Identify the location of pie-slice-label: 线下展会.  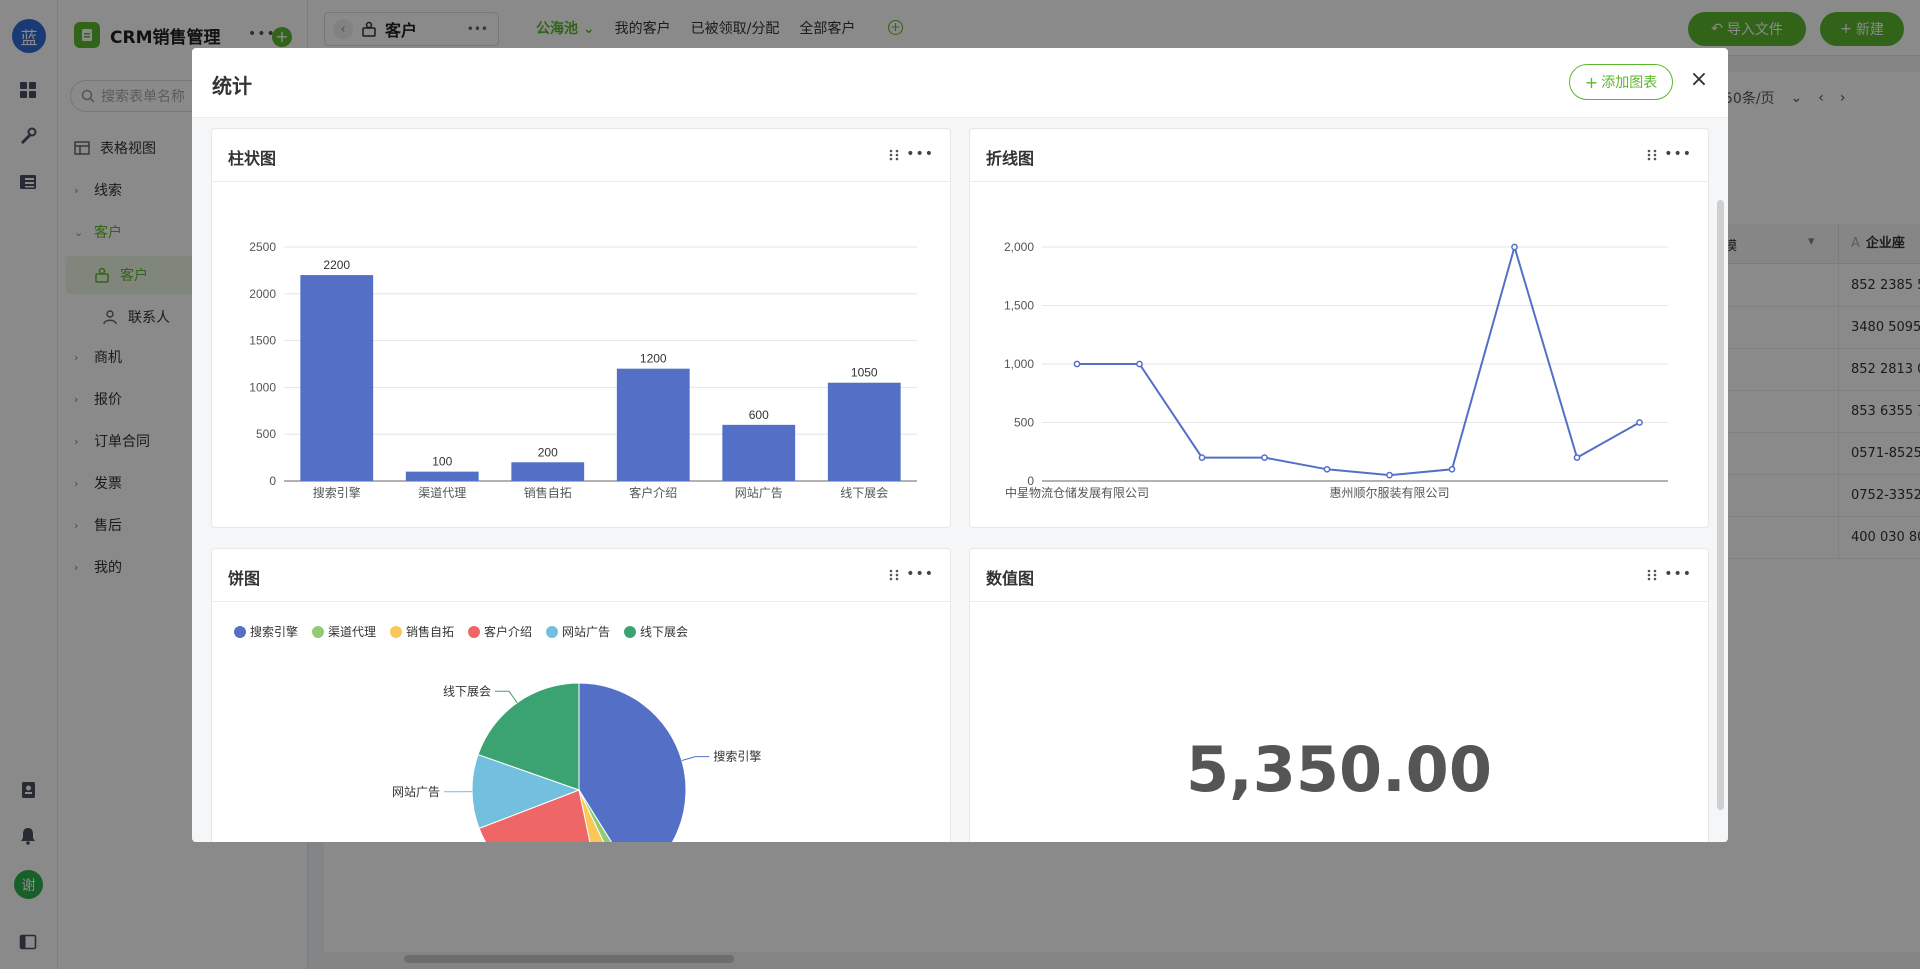
(467, 691).